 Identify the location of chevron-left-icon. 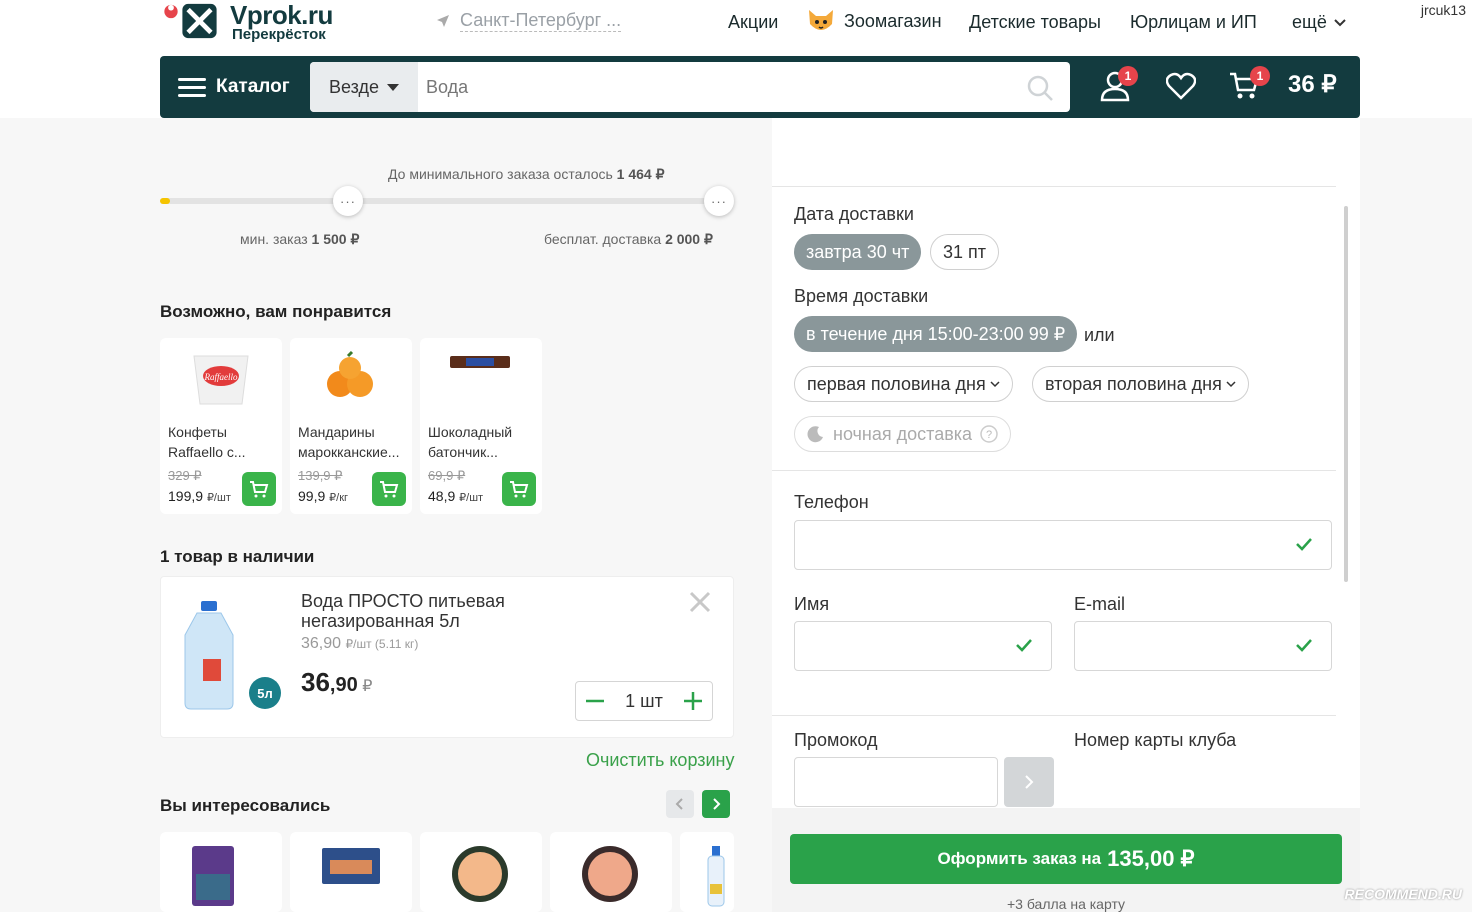
(679, 804).